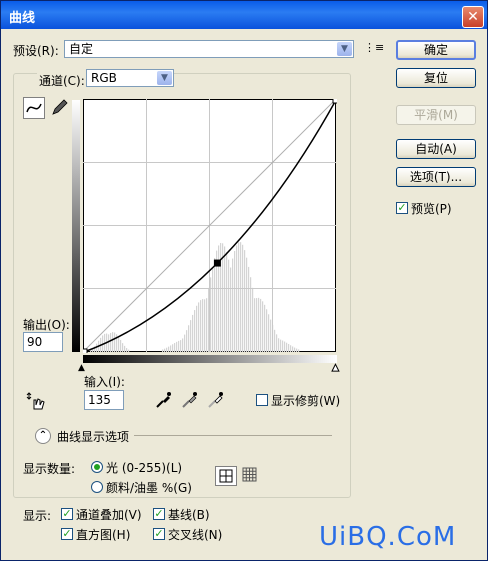 This screenshot has width=488, height=561. I want to click on preview-label: 预览(P), so click(431, 209).